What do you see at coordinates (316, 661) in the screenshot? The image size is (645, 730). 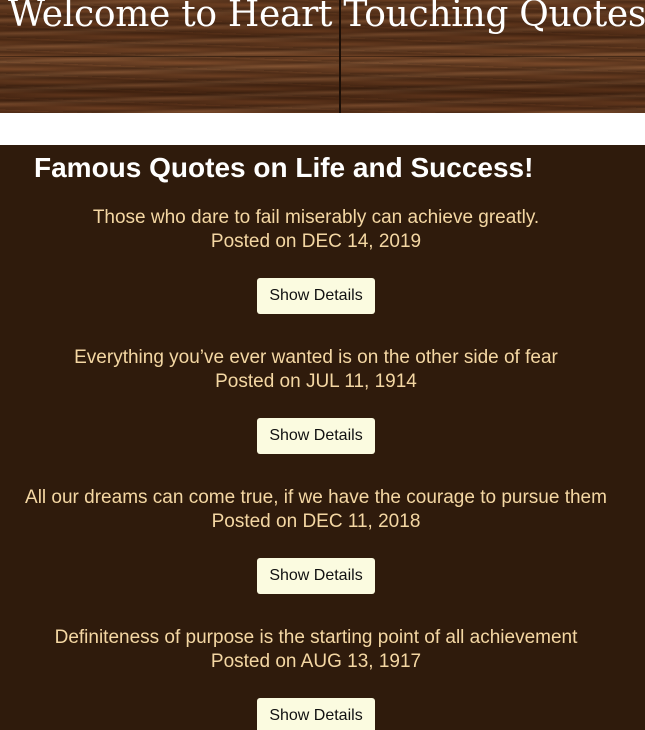 I see `quote-date: Posted on AUG 13, 1917` at bounding box center [316, 661].